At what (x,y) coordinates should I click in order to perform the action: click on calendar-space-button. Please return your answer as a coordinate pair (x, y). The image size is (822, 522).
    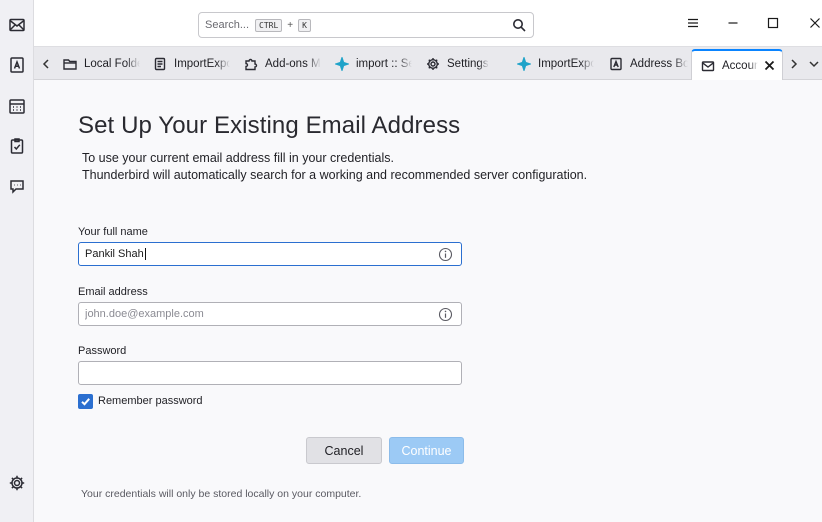
    Looking at the image, I should click on (17, 106).